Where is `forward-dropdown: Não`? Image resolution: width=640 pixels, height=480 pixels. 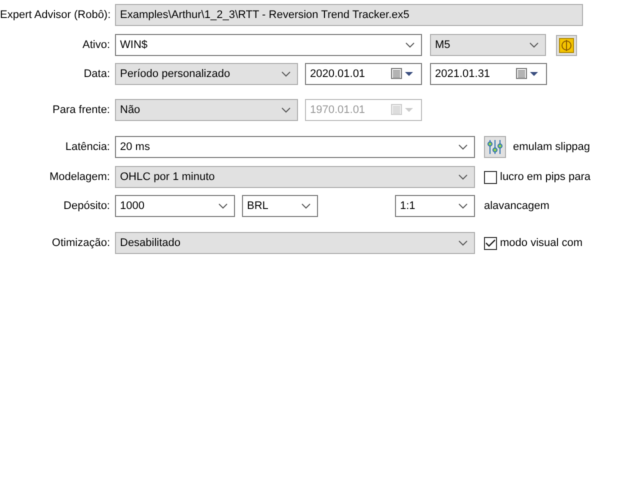
forward-dropdown: Não is located at coordinates (206, 110).